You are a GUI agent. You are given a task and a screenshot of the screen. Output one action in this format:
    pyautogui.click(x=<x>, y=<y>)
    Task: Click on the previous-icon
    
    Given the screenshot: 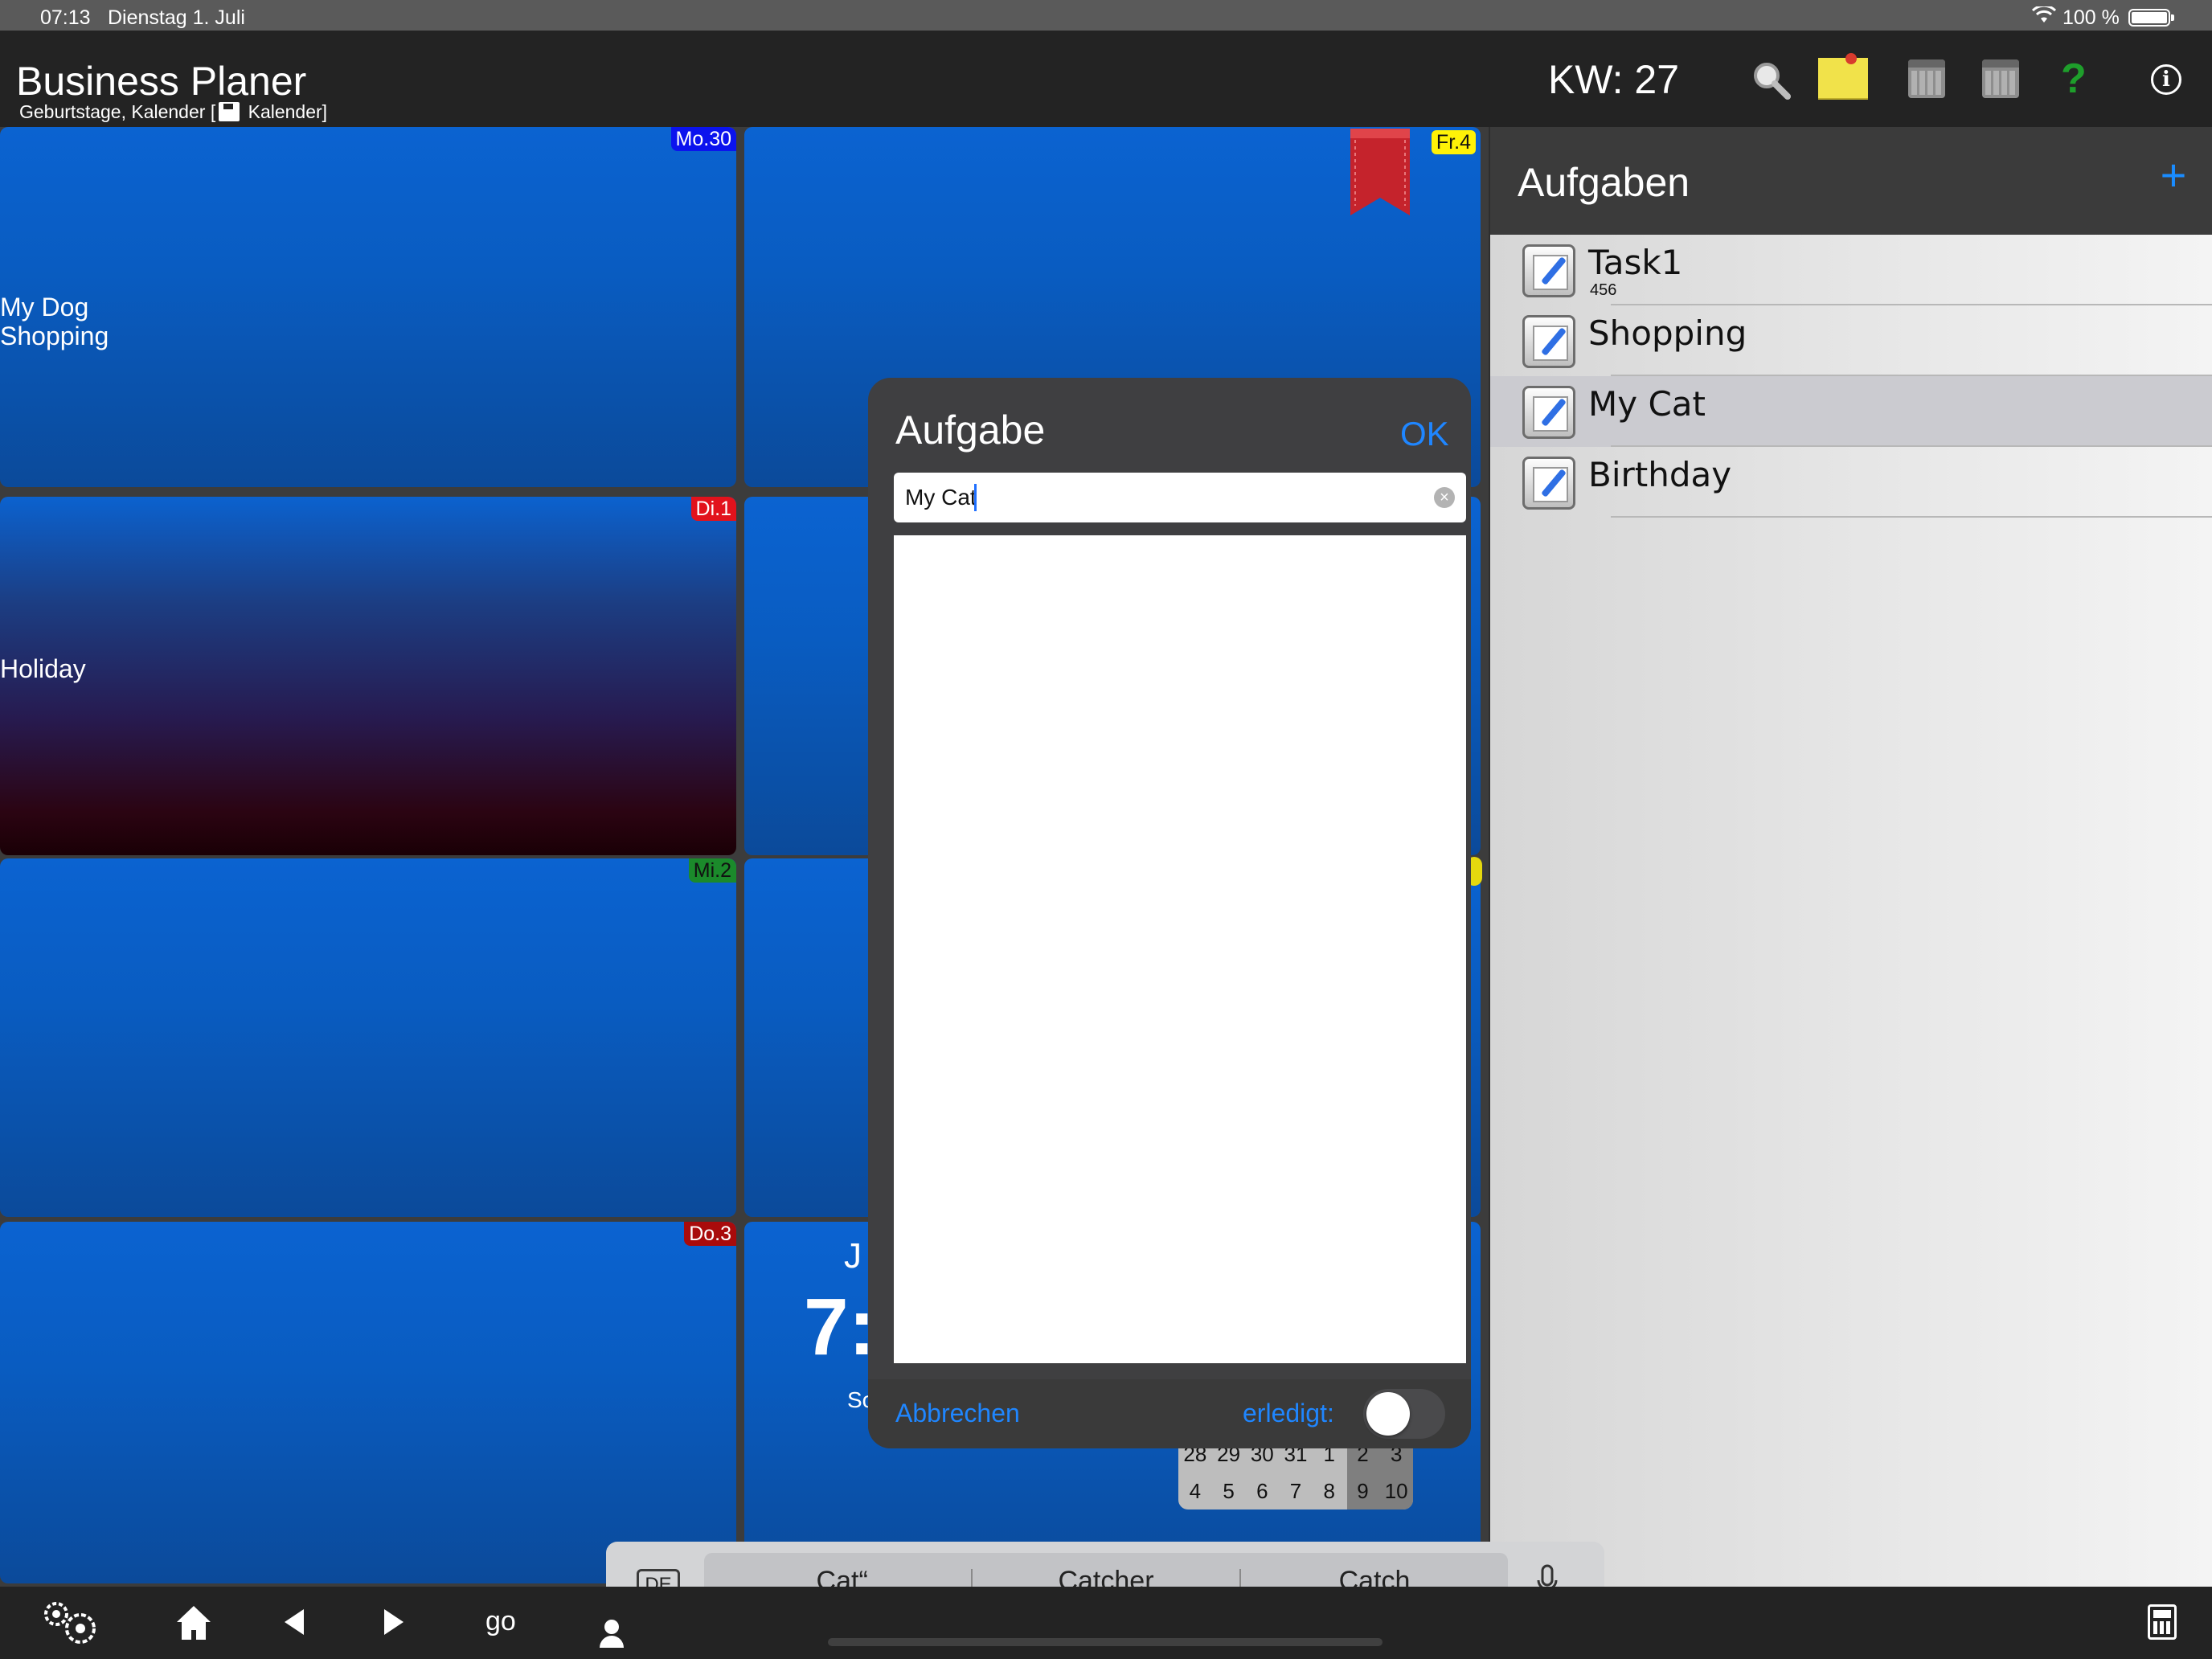 What is the action you would take?
    pyautogui.click(x=294, y=1622)
    